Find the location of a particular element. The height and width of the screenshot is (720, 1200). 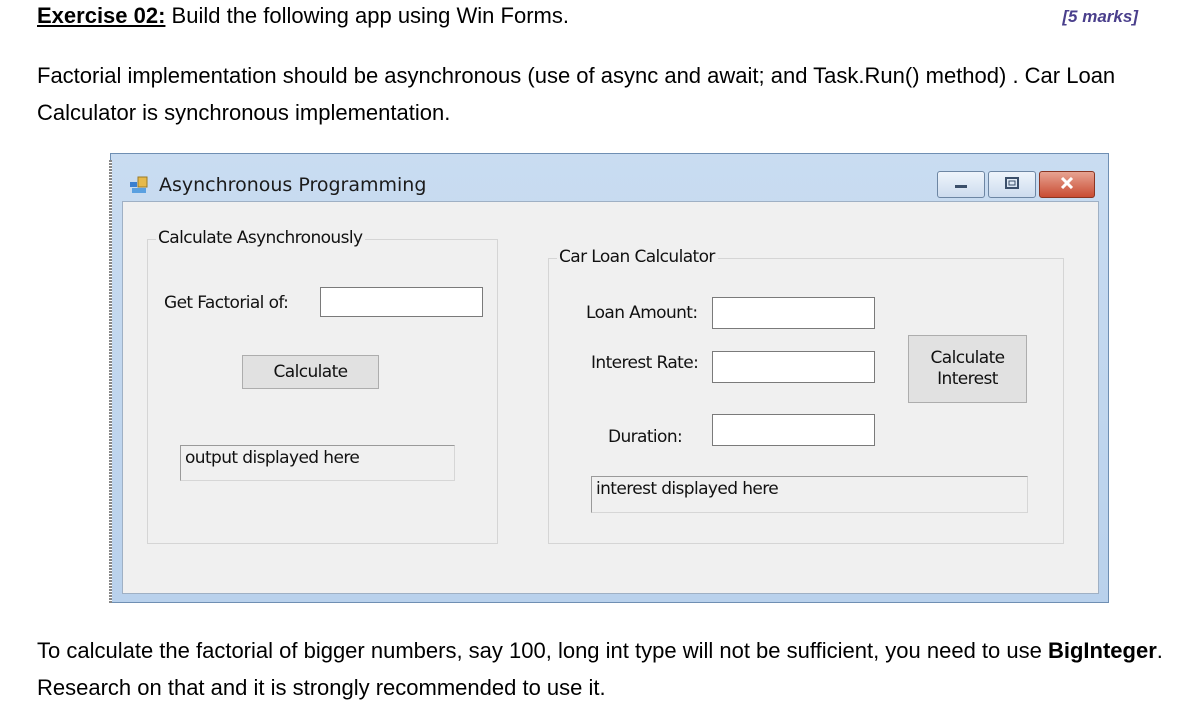

interest-output: interest displayed here is located at coordinates (809, 494).